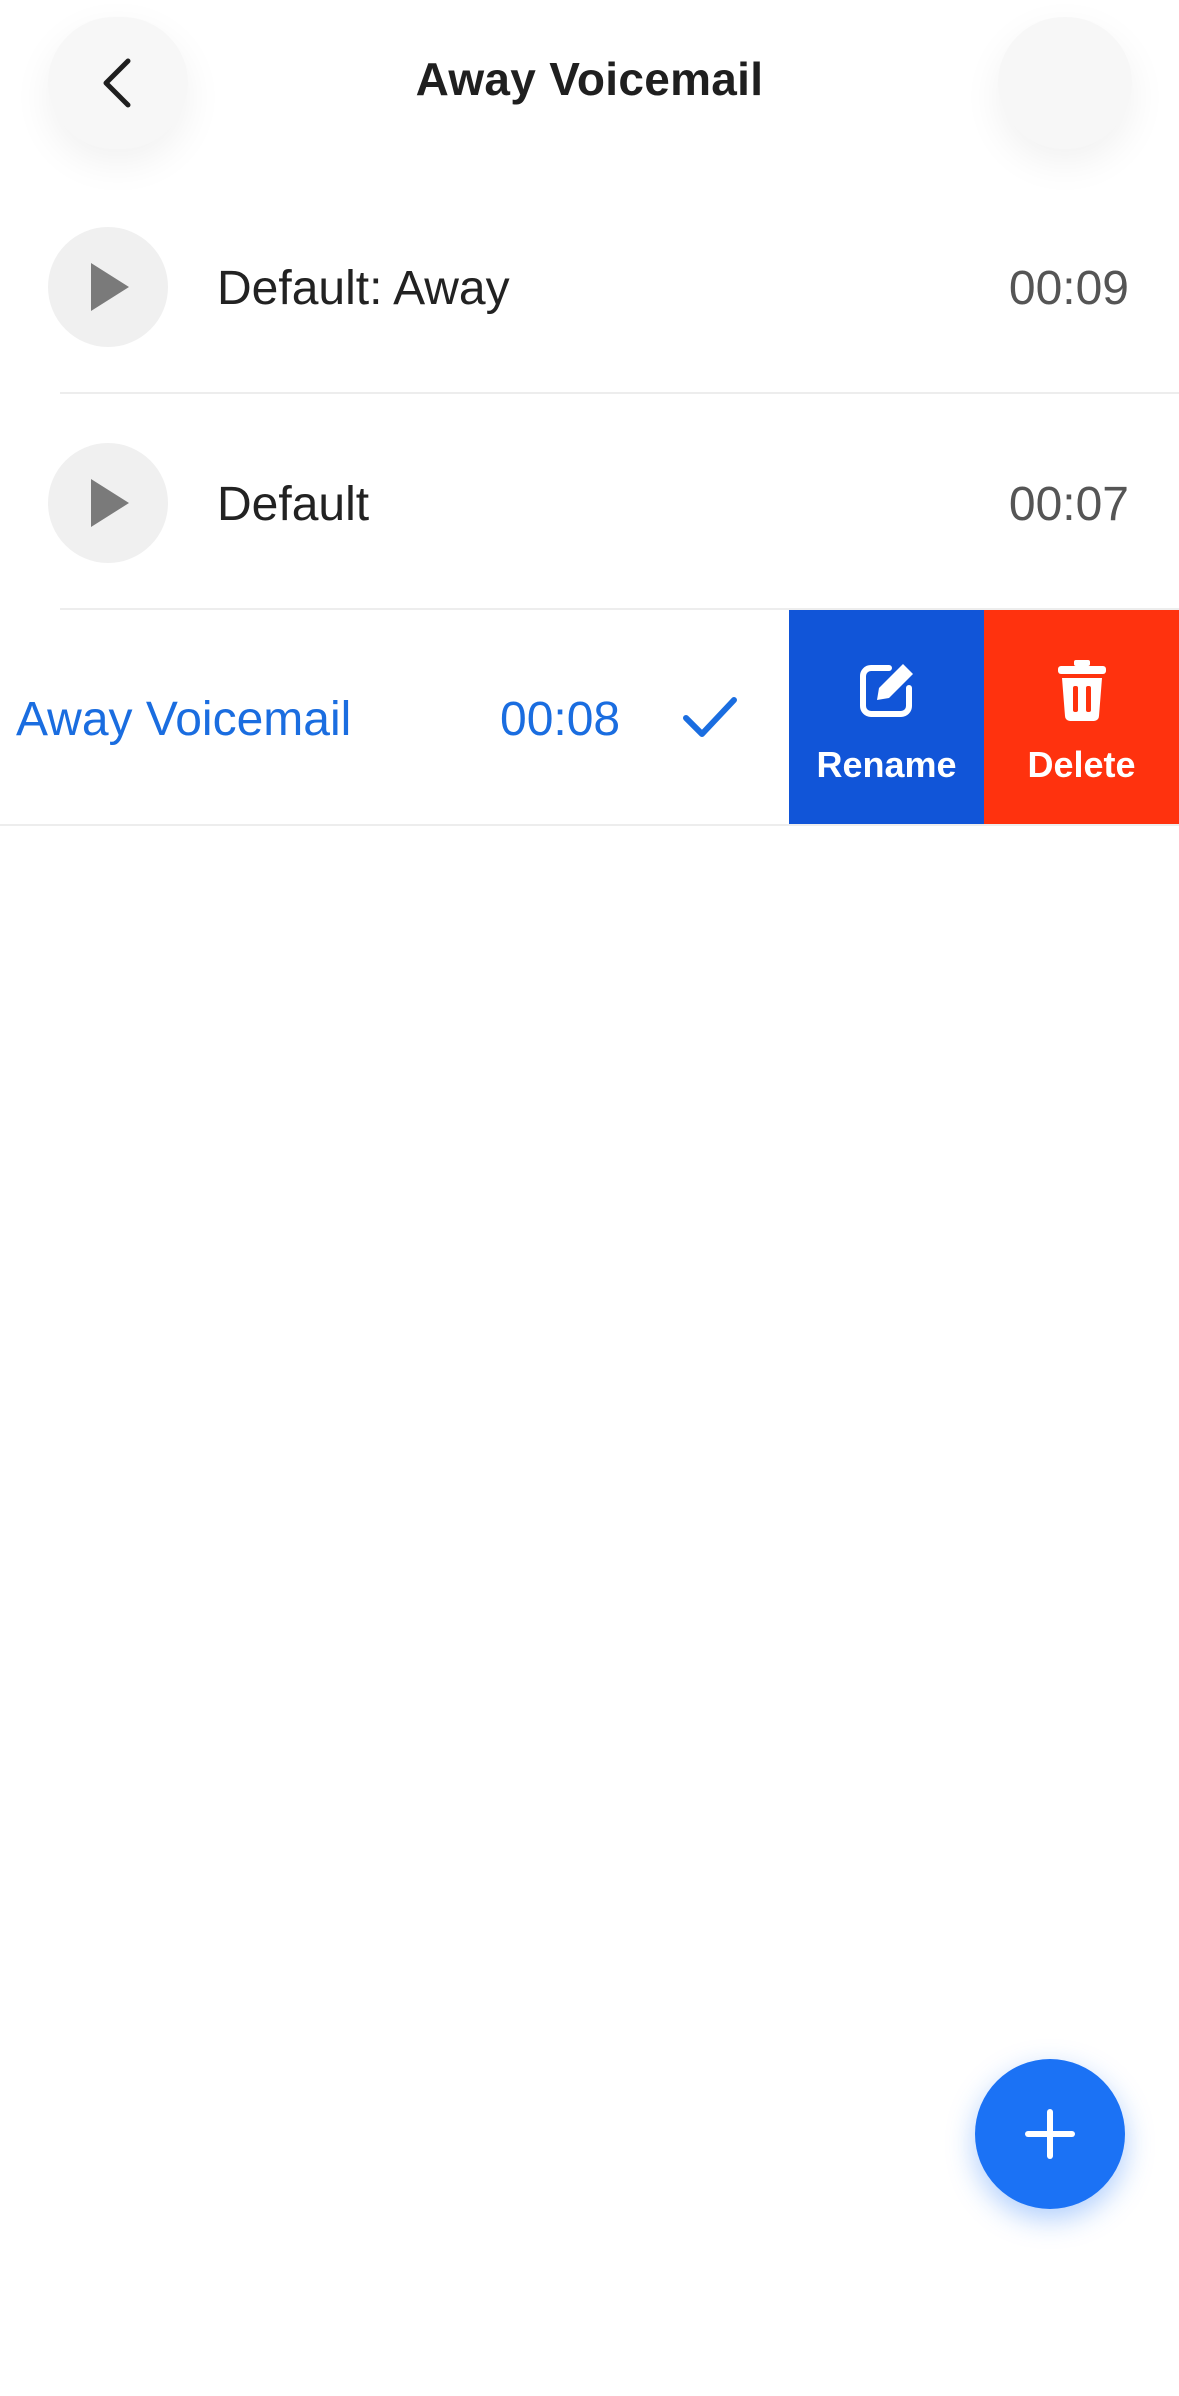 The width and height of the screenshot is (1179, 2396). Describe the element at coordinates (363, 288) in the screenshot. I see `recording-name: Default: Away` at that location.